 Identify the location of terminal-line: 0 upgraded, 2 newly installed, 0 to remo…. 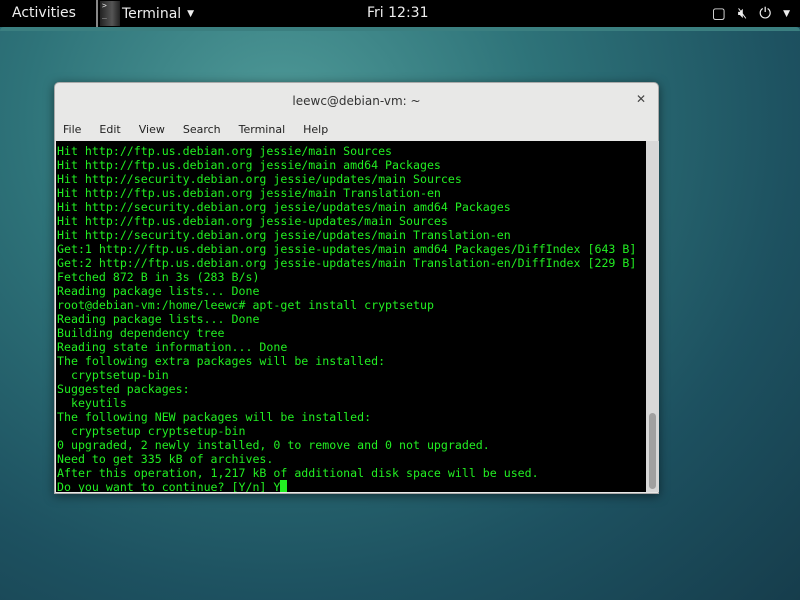
(351, 445).